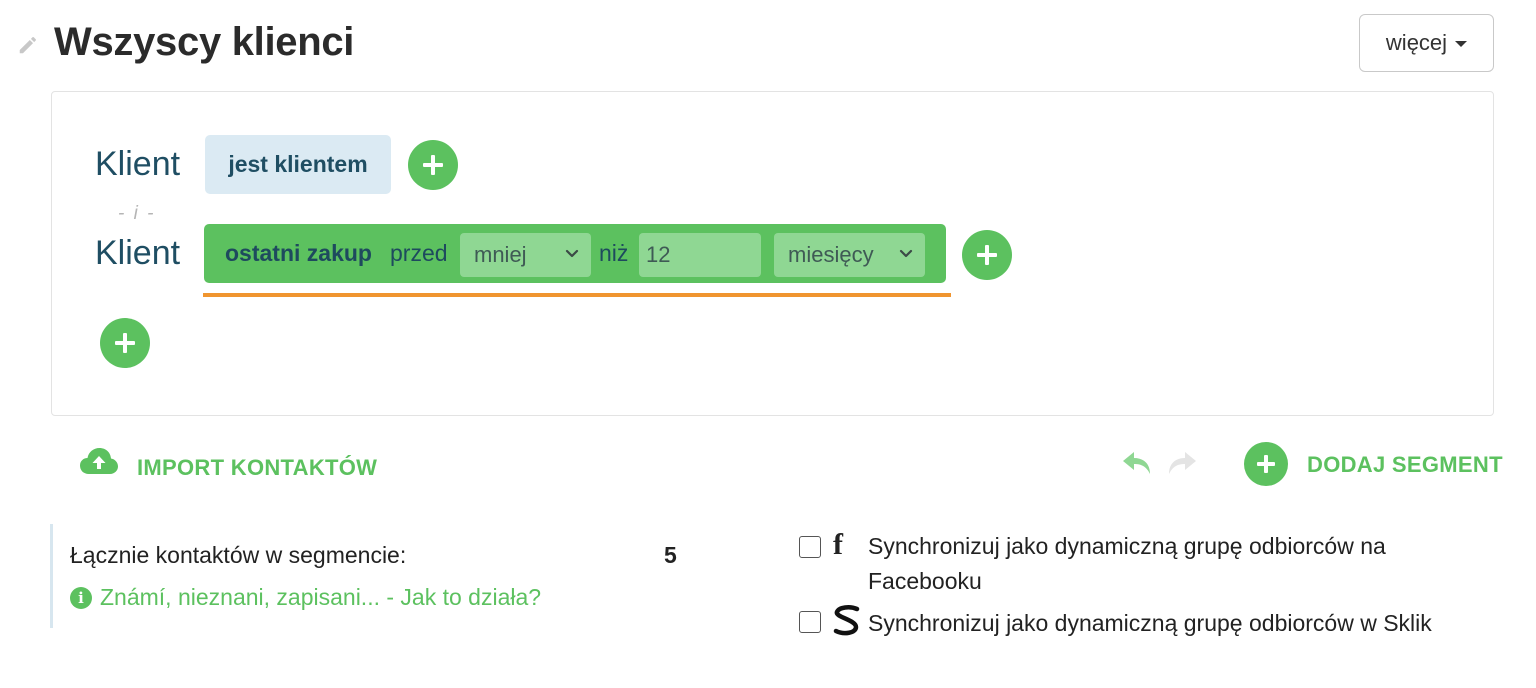  What do you see at coordinates (419, 253) in the screenshot?
I see `condition-text-before: przed` at bounding box center [419, 253].